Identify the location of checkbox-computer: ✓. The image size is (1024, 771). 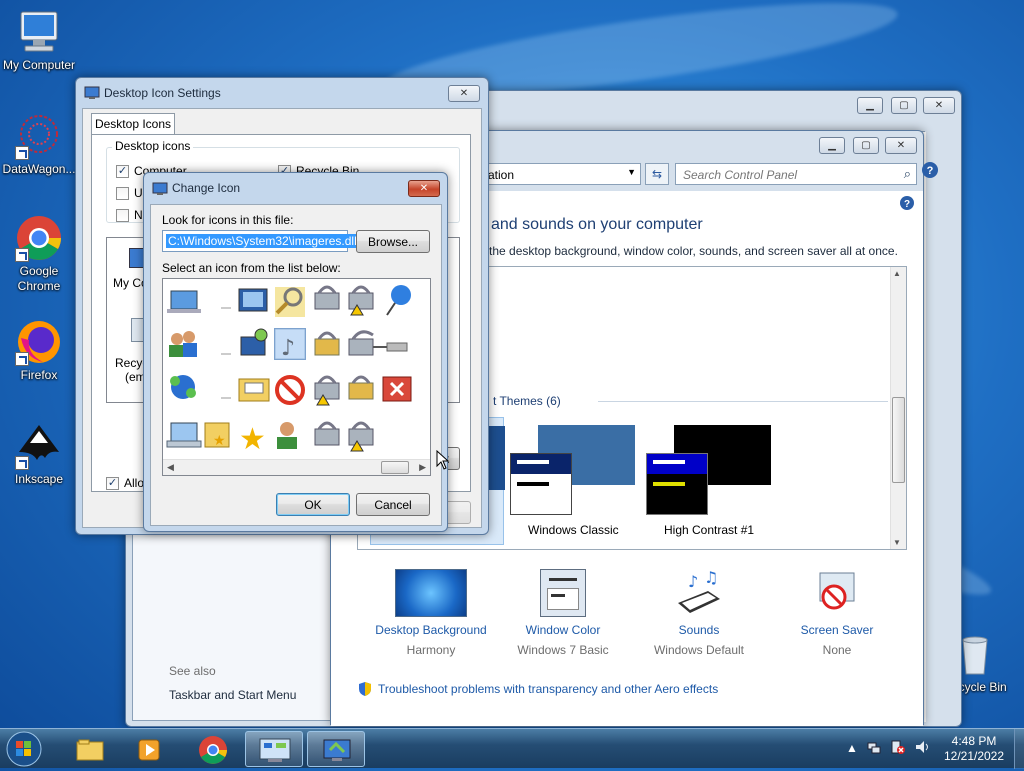
(122, 171).